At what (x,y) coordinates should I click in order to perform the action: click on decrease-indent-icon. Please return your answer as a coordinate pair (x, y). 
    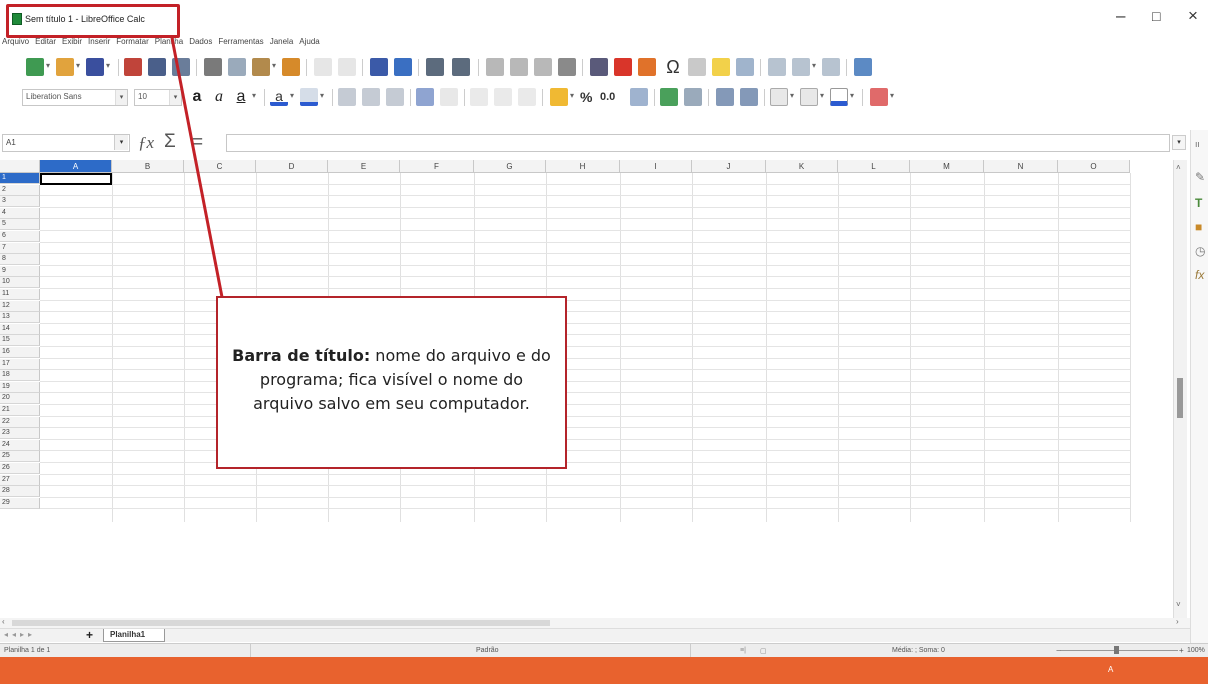
    Looking at the image, I should click on (749, 97).